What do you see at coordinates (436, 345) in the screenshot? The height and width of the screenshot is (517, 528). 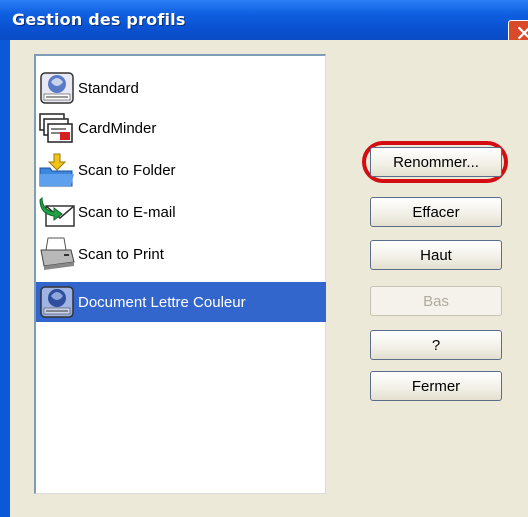 I see `help-button: ?` at bounding box center [436, 345].